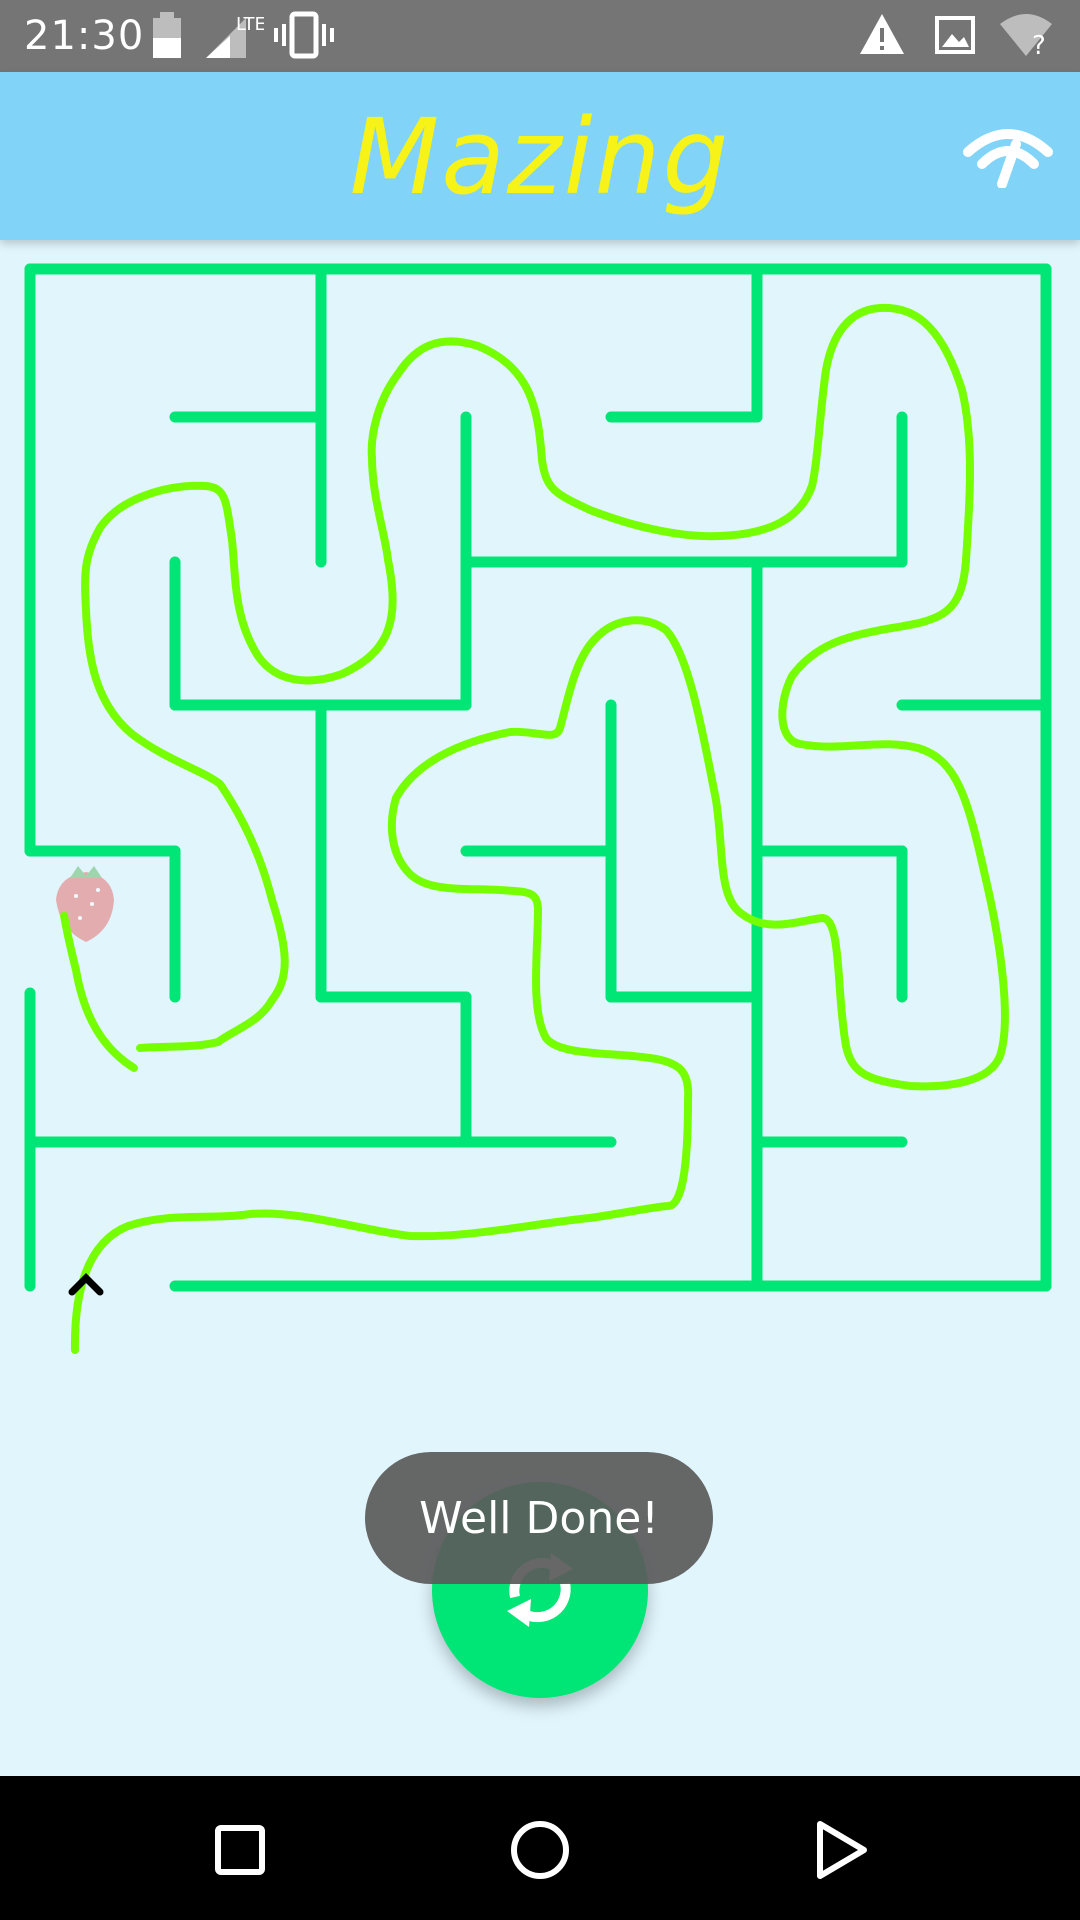  Describe the element at coordinates (235, 36) in the screenshot. I see `lte-signal-icon: LTE` at that location.